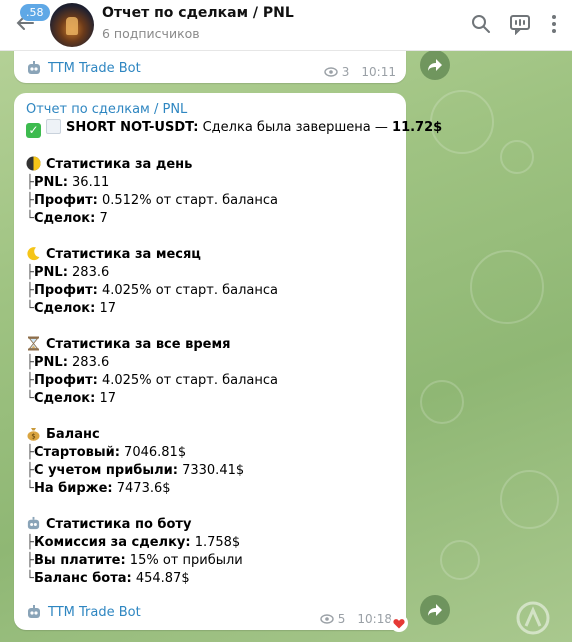  I want to click on stat-value: 283.6, so click(88, 362).